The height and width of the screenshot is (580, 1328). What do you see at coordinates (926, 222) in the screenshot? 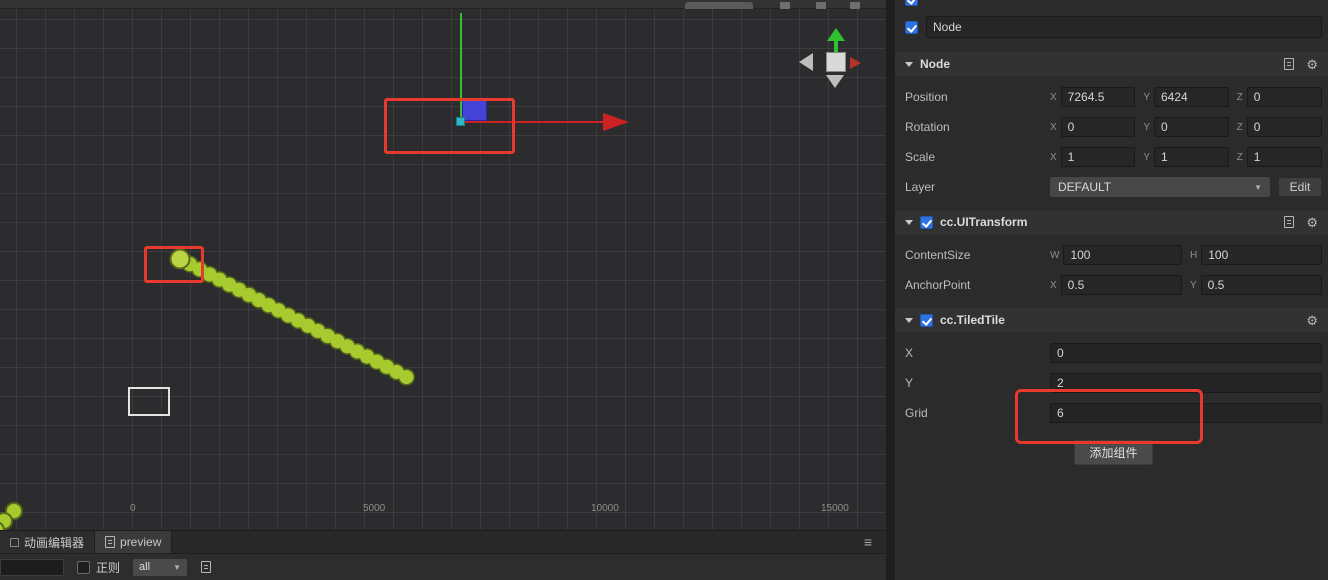
I see `uitransform-enabled-checkbox` at bounding box center [926, 222].